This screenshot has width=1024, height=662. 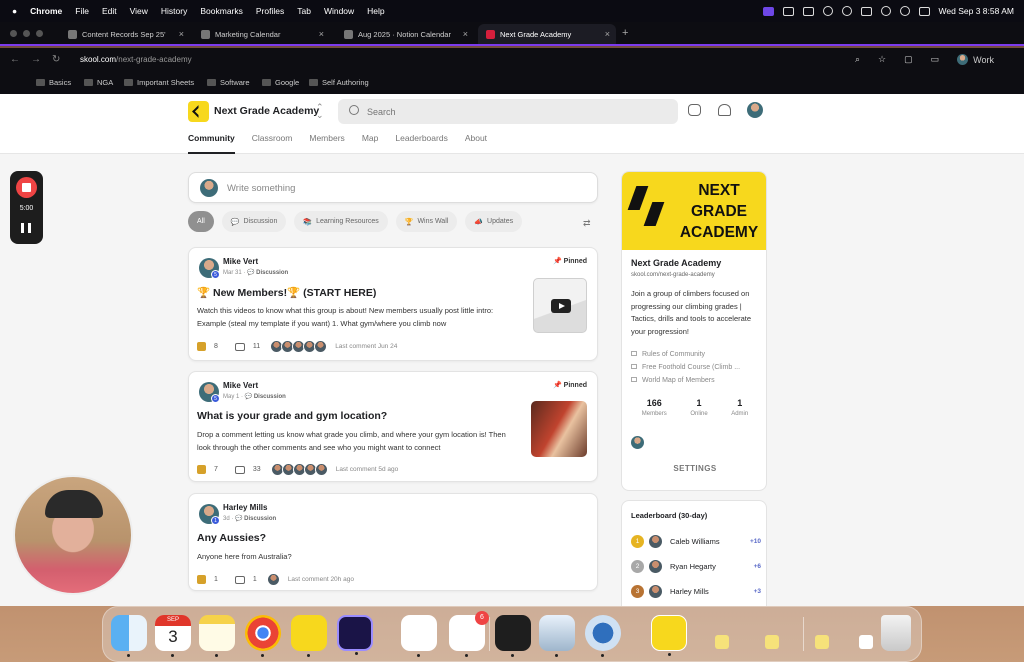 What do you see at coordinates (26, 33) in the screenshot?
I see `window-controls` at bounding box center [26, 33].